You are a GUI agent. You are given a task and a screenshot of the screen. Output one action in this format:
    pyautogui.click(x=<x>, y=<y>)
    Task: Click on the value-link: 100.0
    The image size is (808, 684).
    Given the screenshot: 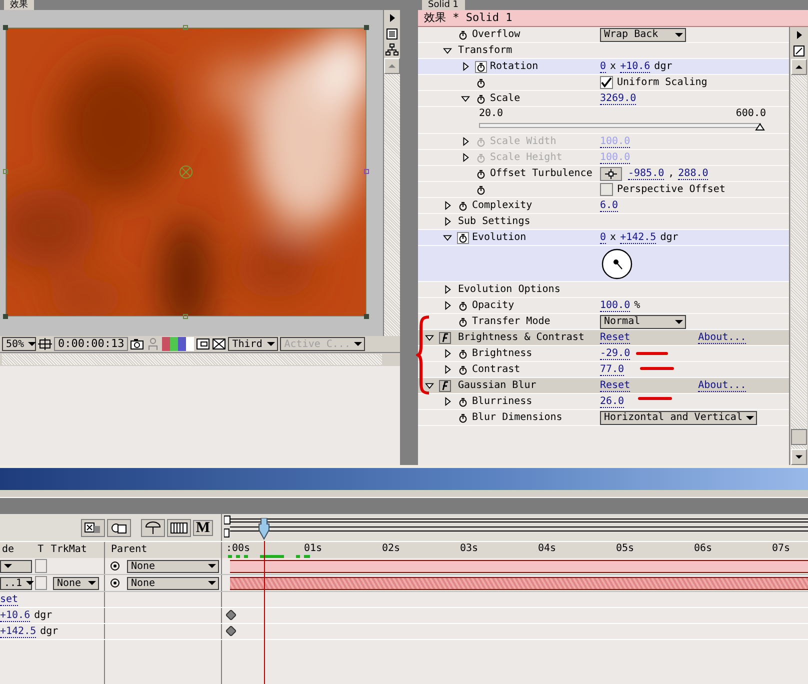 What is the action you would take?
    pyautogui.click(x=615, y=306)
    